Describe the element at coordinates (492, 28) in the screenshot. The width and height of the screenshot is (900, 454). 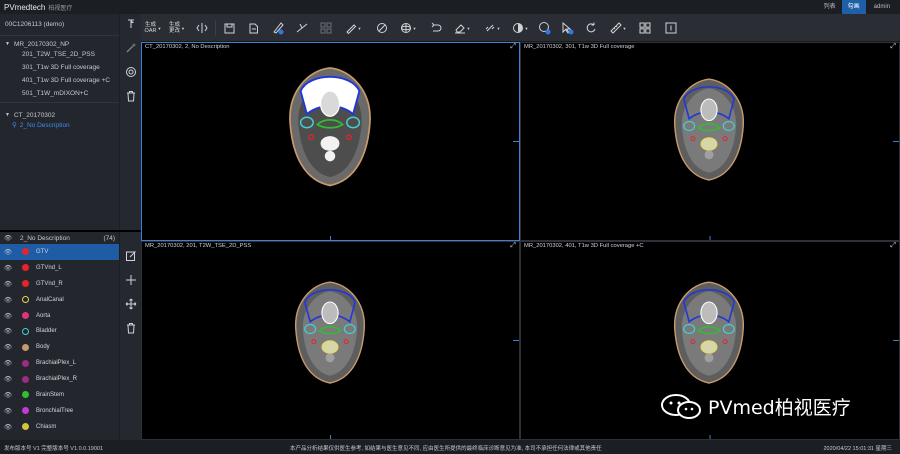
I see `link-icon: ▼` at that location.